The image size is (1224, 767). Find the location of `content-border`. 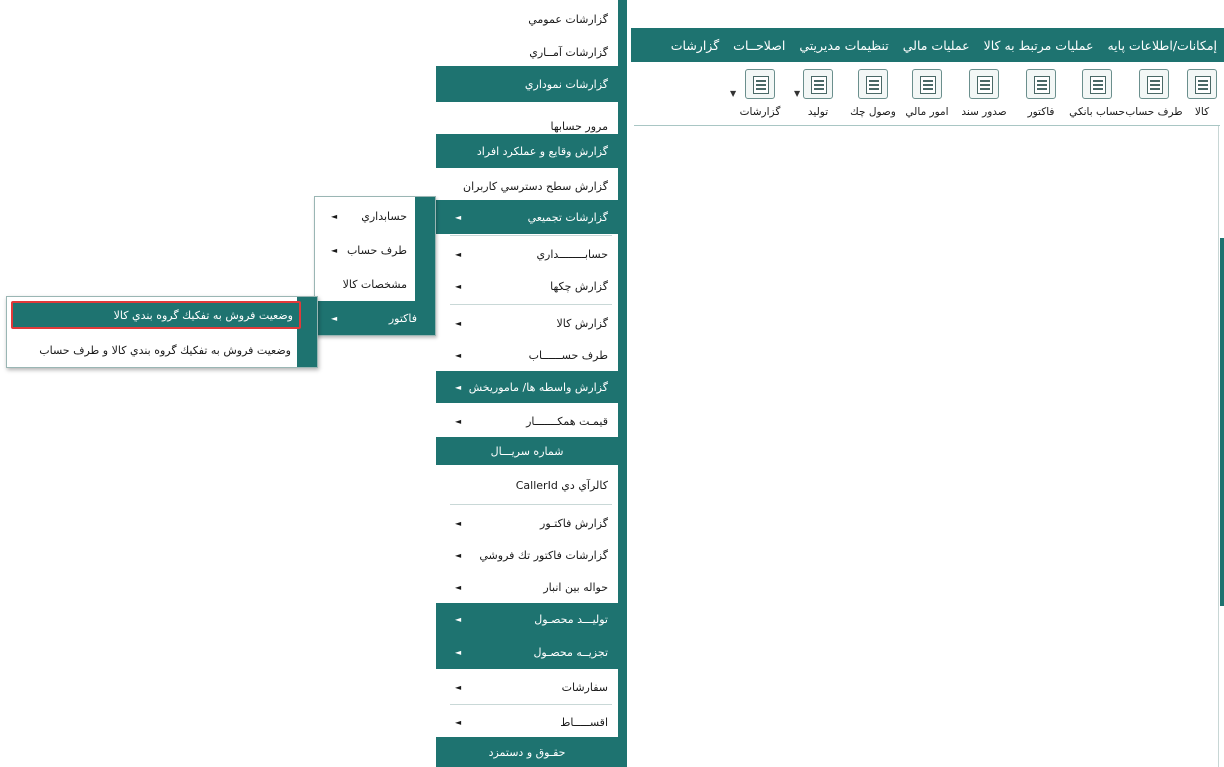

content-border is located at coordinates (1218, 446).